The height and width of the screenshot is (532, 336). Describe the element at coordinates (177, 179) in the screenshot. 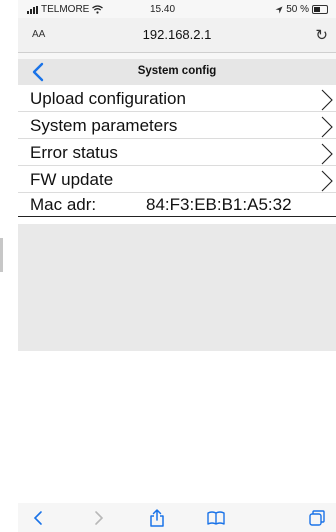

I see `menu-item-fw-update: FW update` at that location.